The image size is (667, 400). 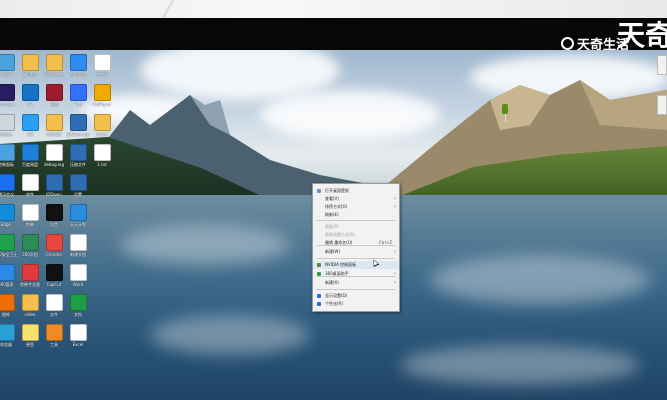 I want to click on desktop-icon: 文档, so click(x=78, y=305).